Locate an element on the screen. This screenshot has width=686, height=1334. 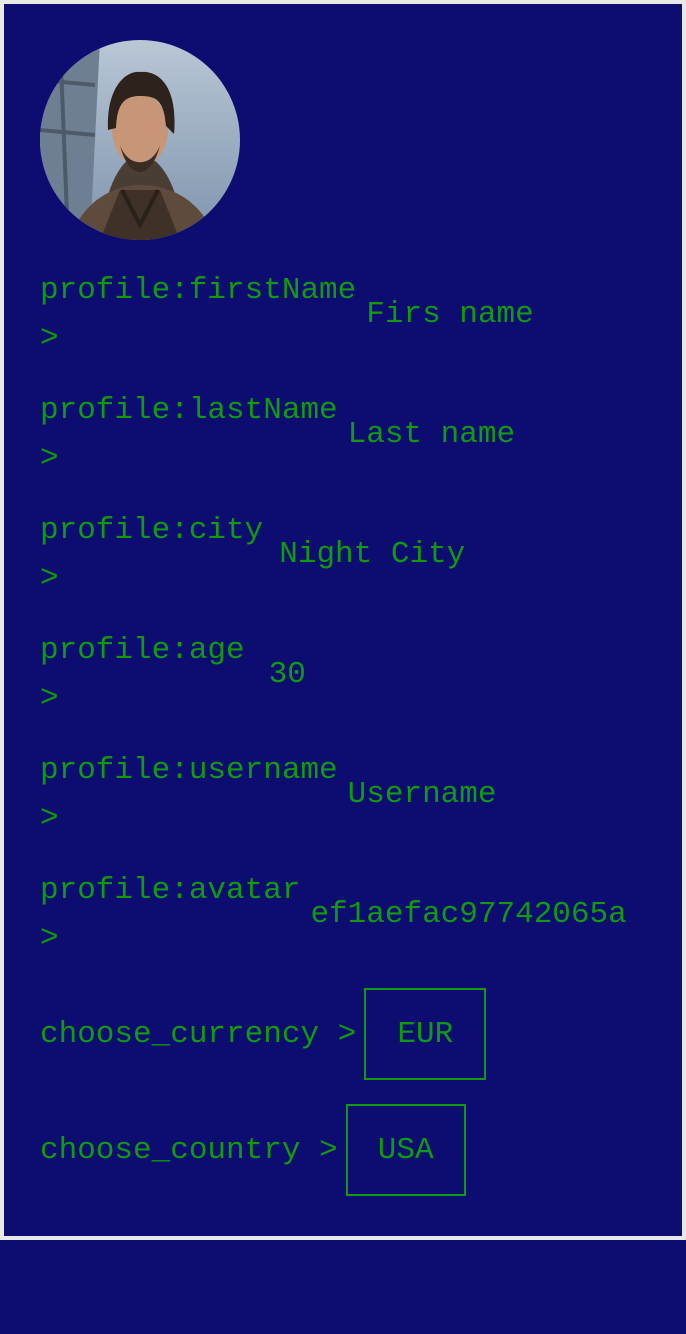
field-avatar: profile:avatar > ef1aefac97742065a is located at coordinates (335, 915).